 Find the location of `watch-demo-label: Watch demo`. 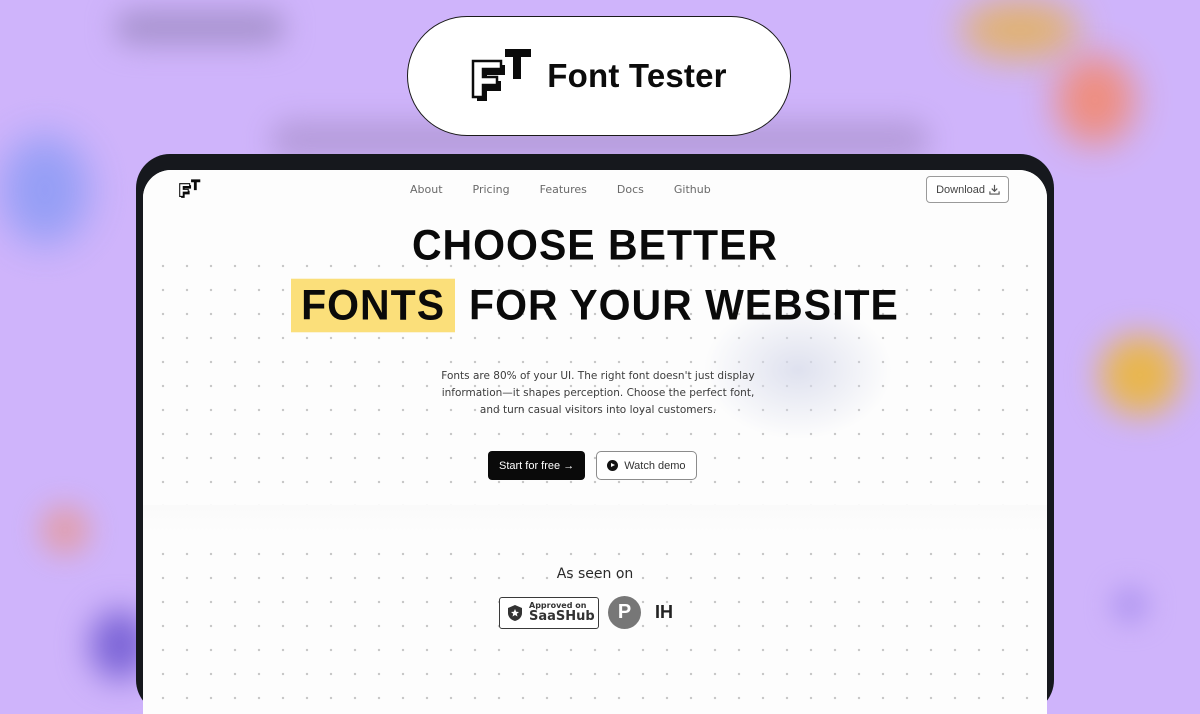

watch-demo-label: Watch demo is located at coordinates (655, 465).